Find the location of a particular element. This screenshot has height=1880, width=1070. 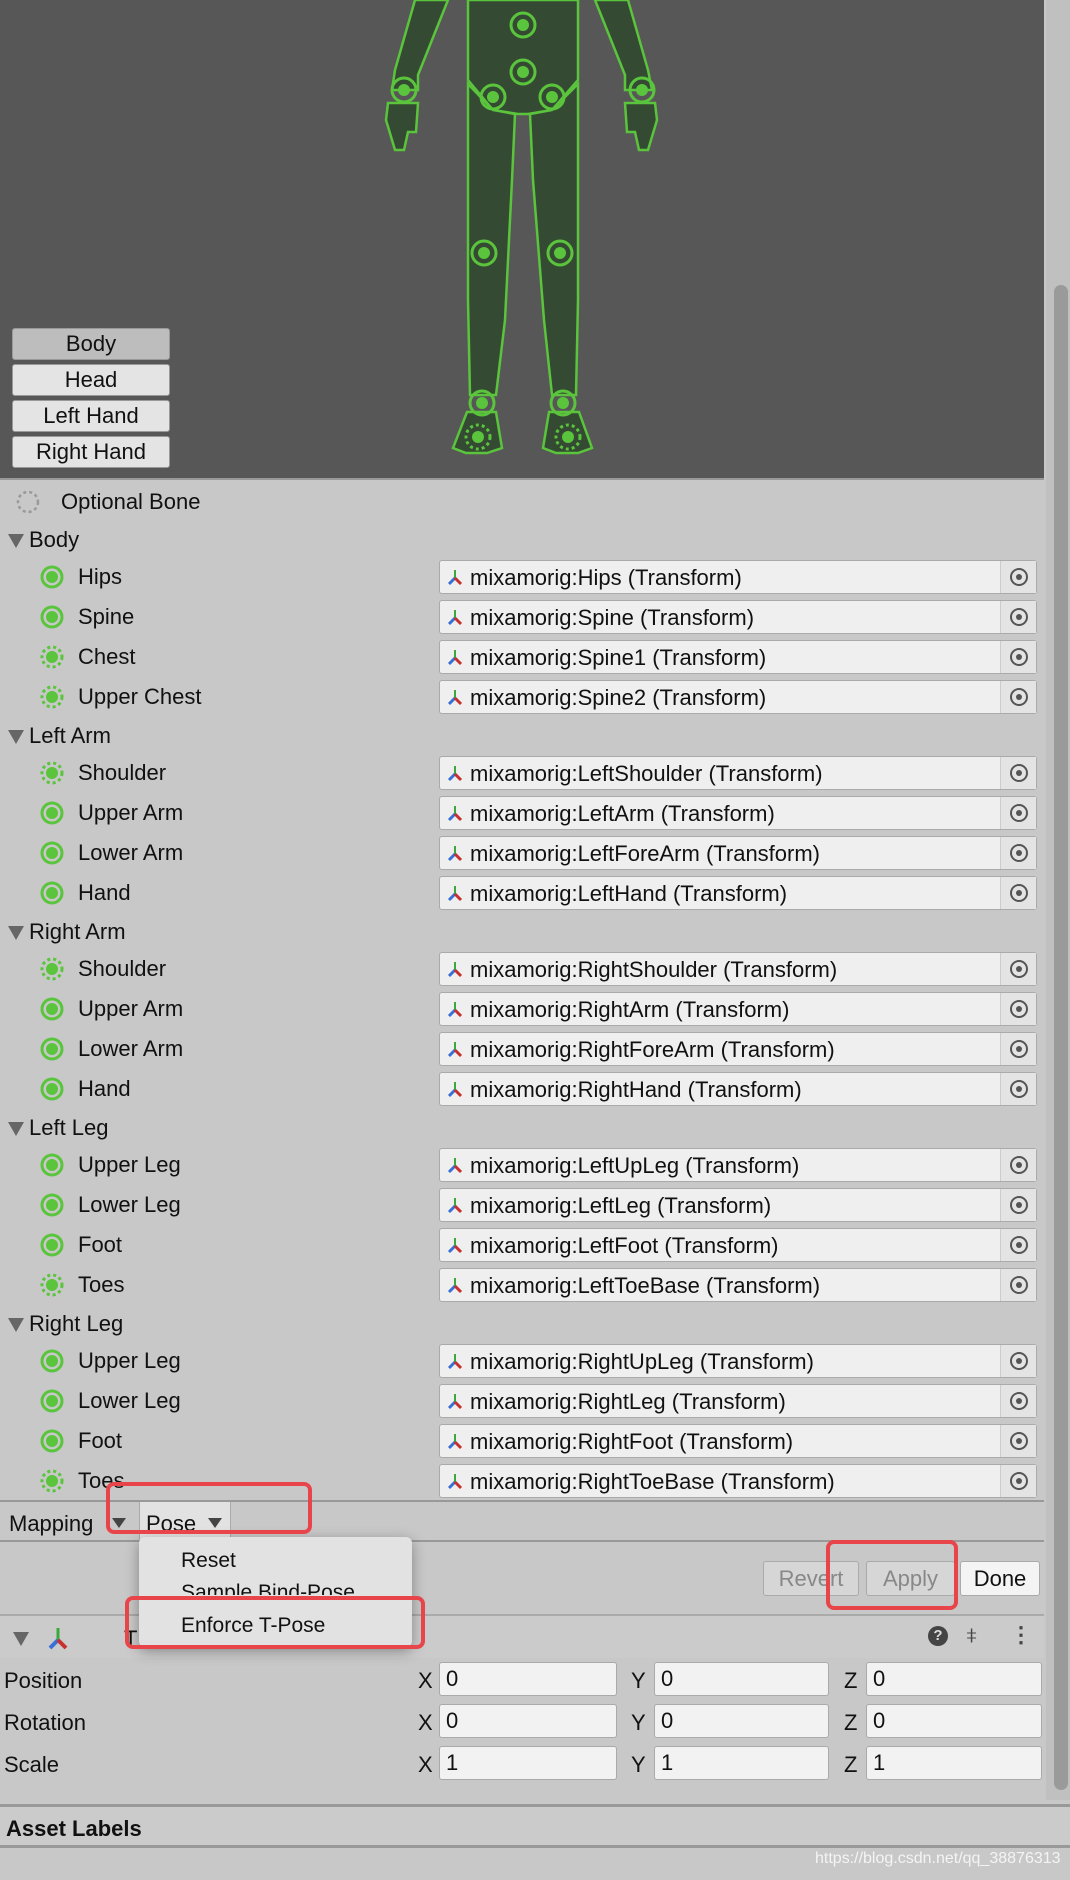

done-button: Done is located at coordinates (1000, 1578).